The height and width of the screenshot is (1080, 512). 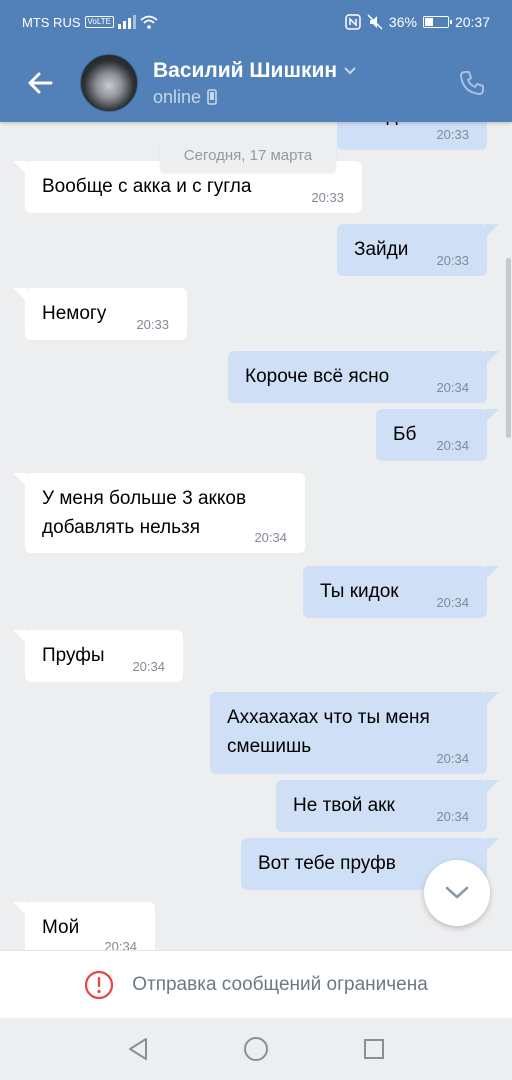 I want to click on nav-back-icon, so click(x=138, y=1049).